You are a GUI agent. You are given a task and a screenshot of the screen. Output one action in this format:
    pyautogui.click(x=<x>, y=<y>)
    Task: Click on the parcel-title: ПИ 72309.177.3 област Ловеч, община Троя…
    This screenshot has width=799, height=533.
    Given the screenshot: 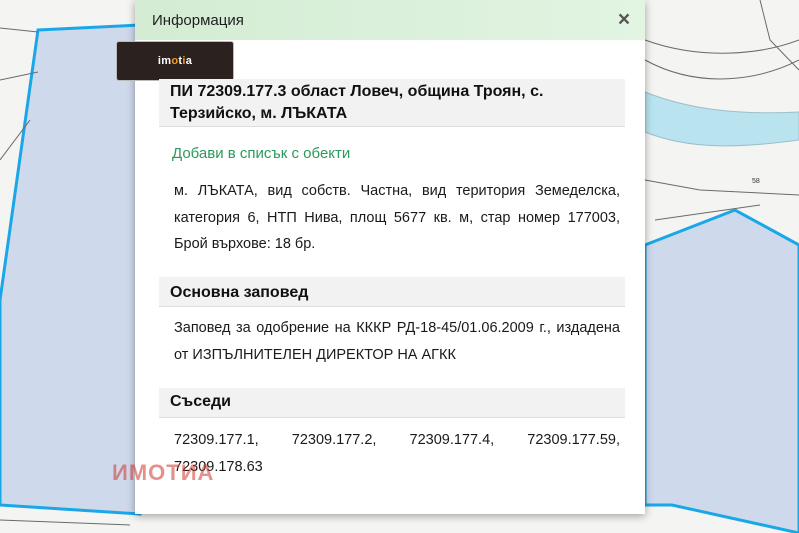 What is the action you would take?
    pyautogui.click(x=392, y=103)
    